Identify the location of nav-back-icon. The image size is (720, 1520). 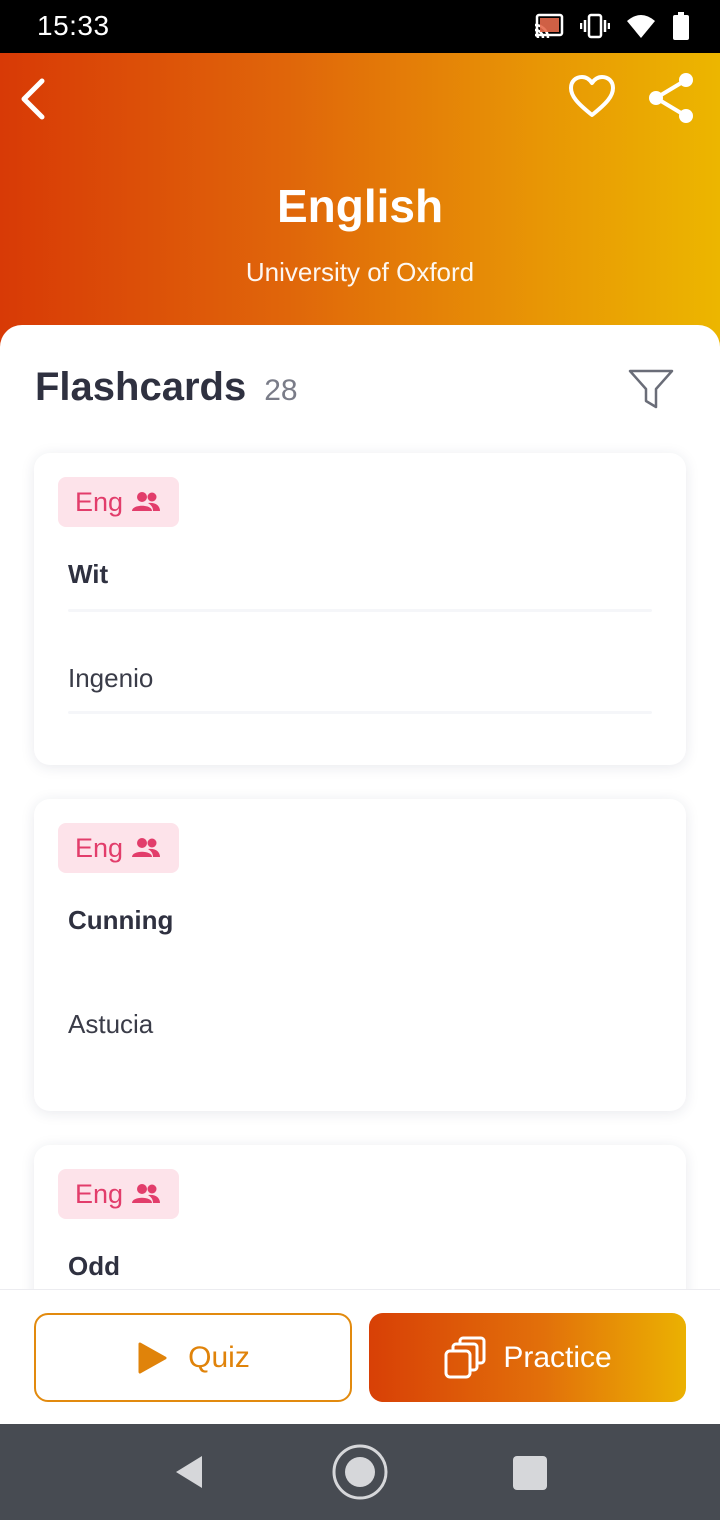
(189, 1472).